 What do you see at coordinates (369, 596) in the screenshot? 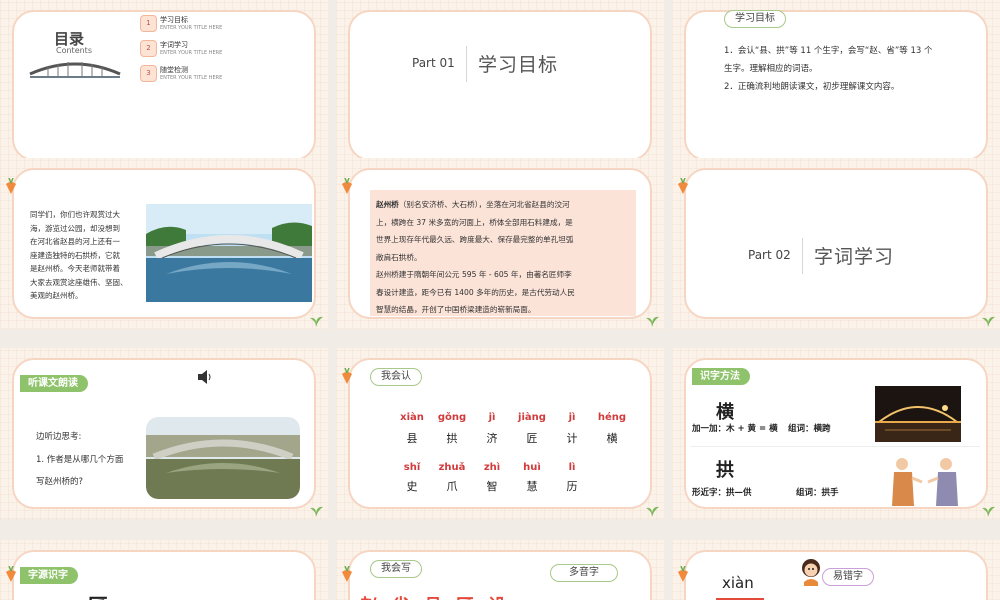
I see `write-char: 赵` at bounding box center [369, 596].